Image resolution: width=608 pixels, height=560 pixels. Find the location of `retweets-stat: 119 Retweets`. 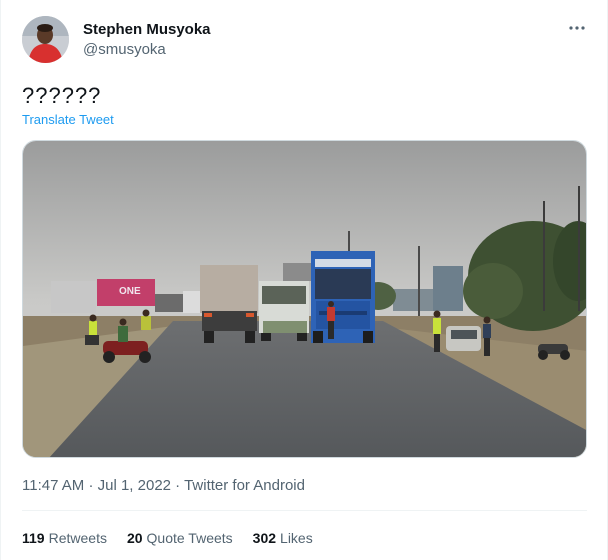

retweets-stat: 119 Retweets is located at coordinates (64, 538).